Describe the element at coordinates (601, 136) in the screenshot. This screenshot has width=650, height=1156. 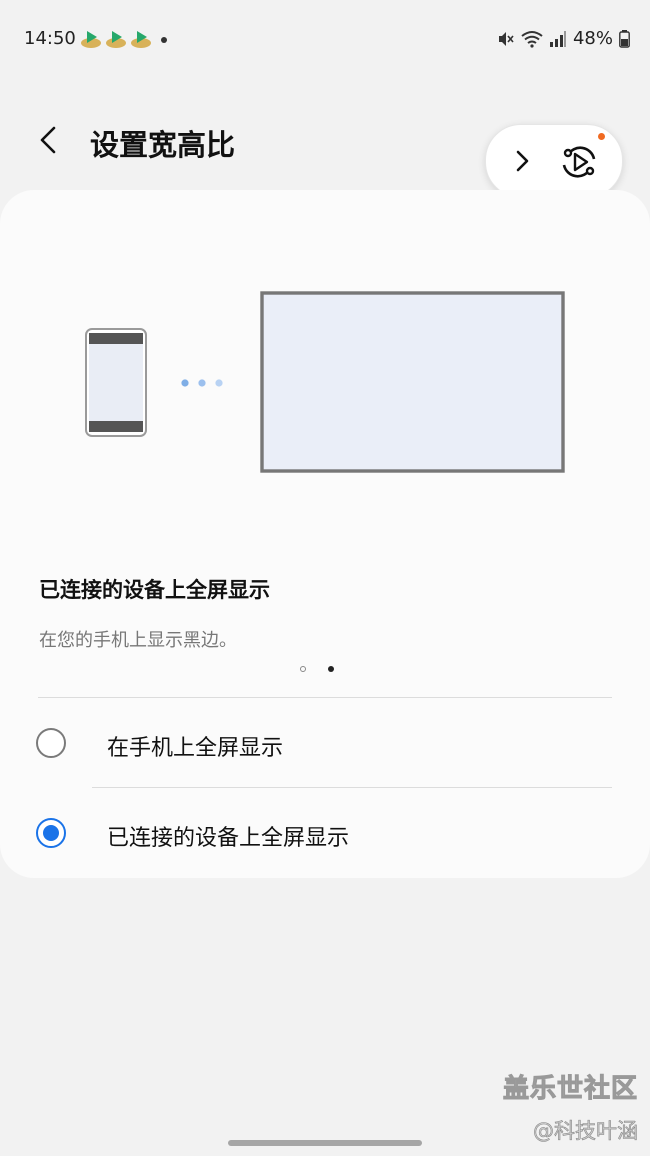
I see `notification-badge` at that location.